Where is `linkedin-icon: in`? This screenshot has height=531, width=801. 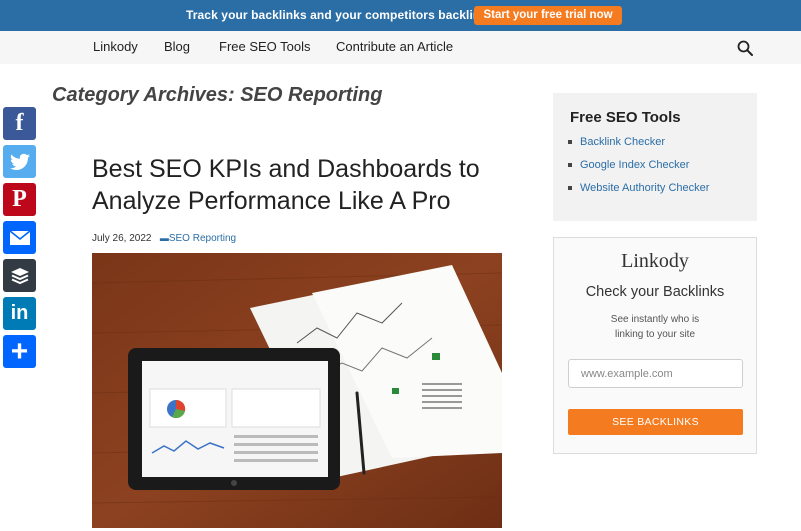
linkedin-icon: in is located at coordinates (19, 313).